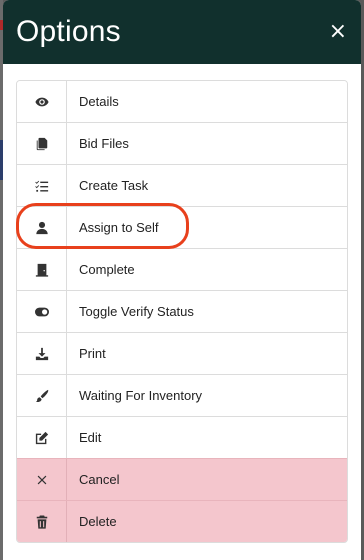  I want to click on option-details: Details, so click(182, 101).